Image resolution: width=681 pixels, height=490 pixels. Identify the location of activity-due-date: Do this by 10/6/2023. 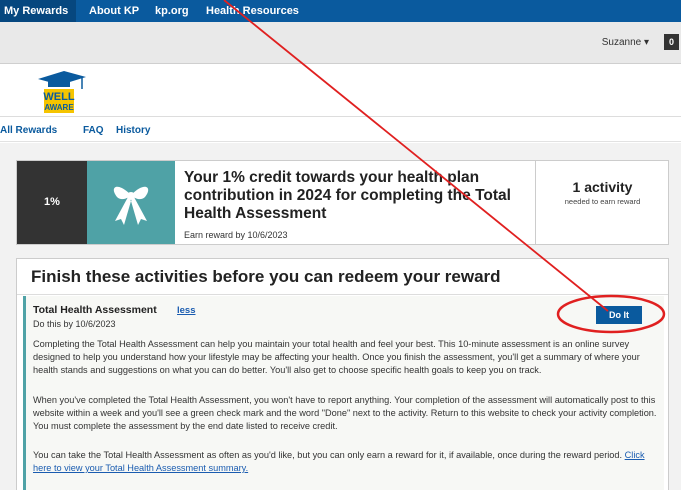
(74, 324).